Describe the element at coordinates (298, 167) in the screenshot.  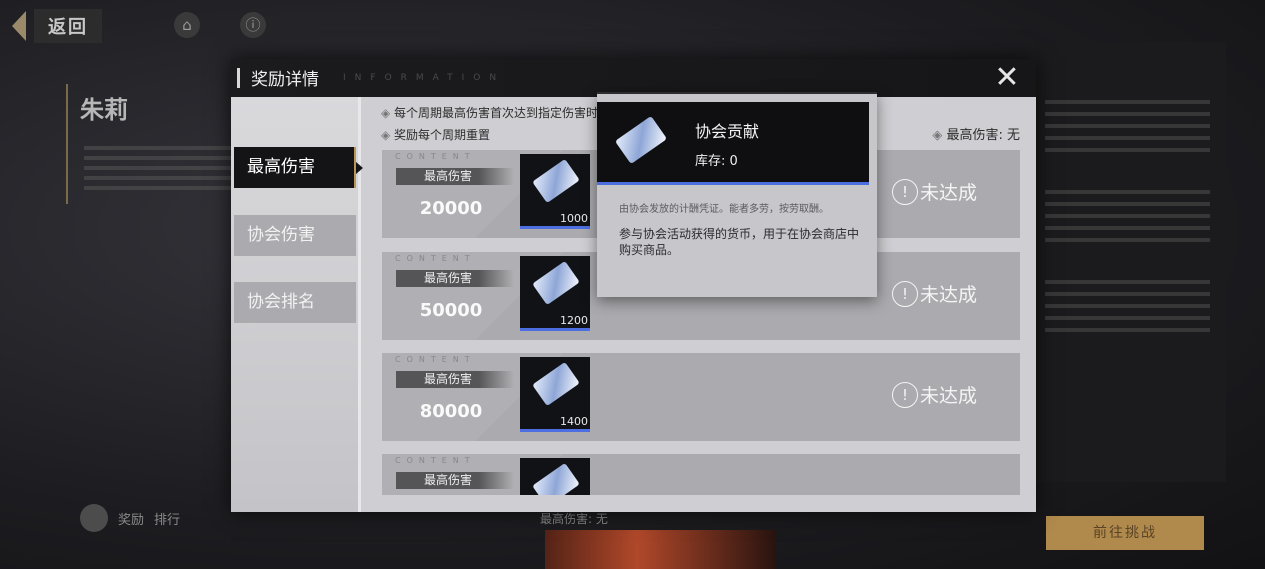
I see `tab-max-damage: 最高伤害` at that location.